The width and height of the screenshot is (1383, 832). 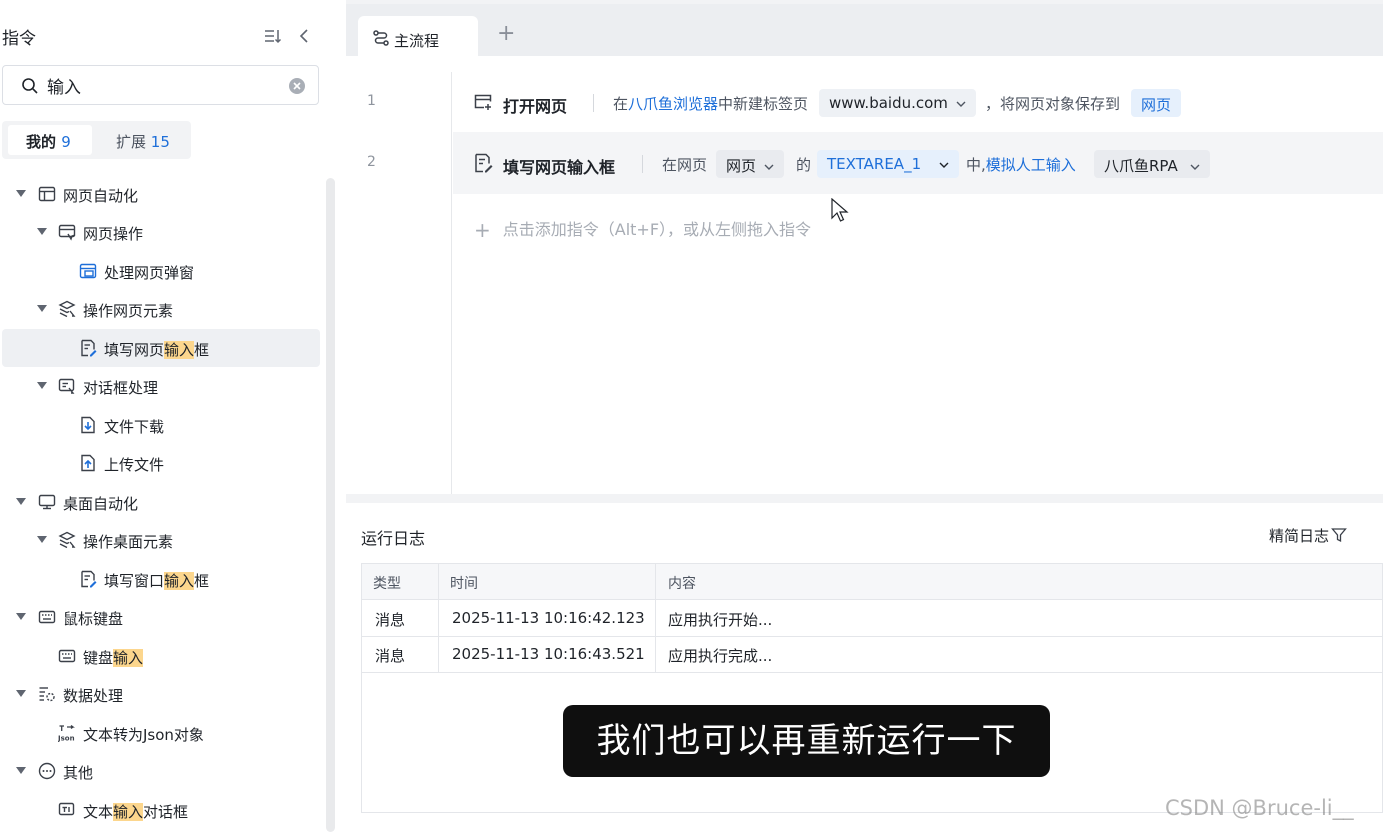 What do you see at coordinates (1308, 535) in the screenshot?
I see `simplified-log-button: 精简日志` at bounding box center [1308, 535].